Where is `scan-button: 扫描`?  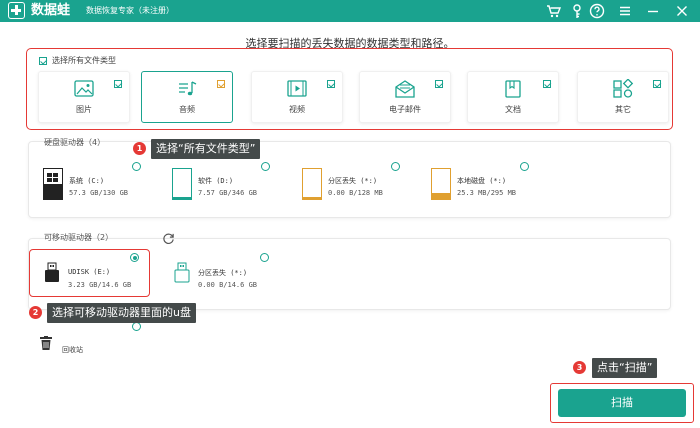
scan-button: 扫描 is located at coordinates (622, 403).